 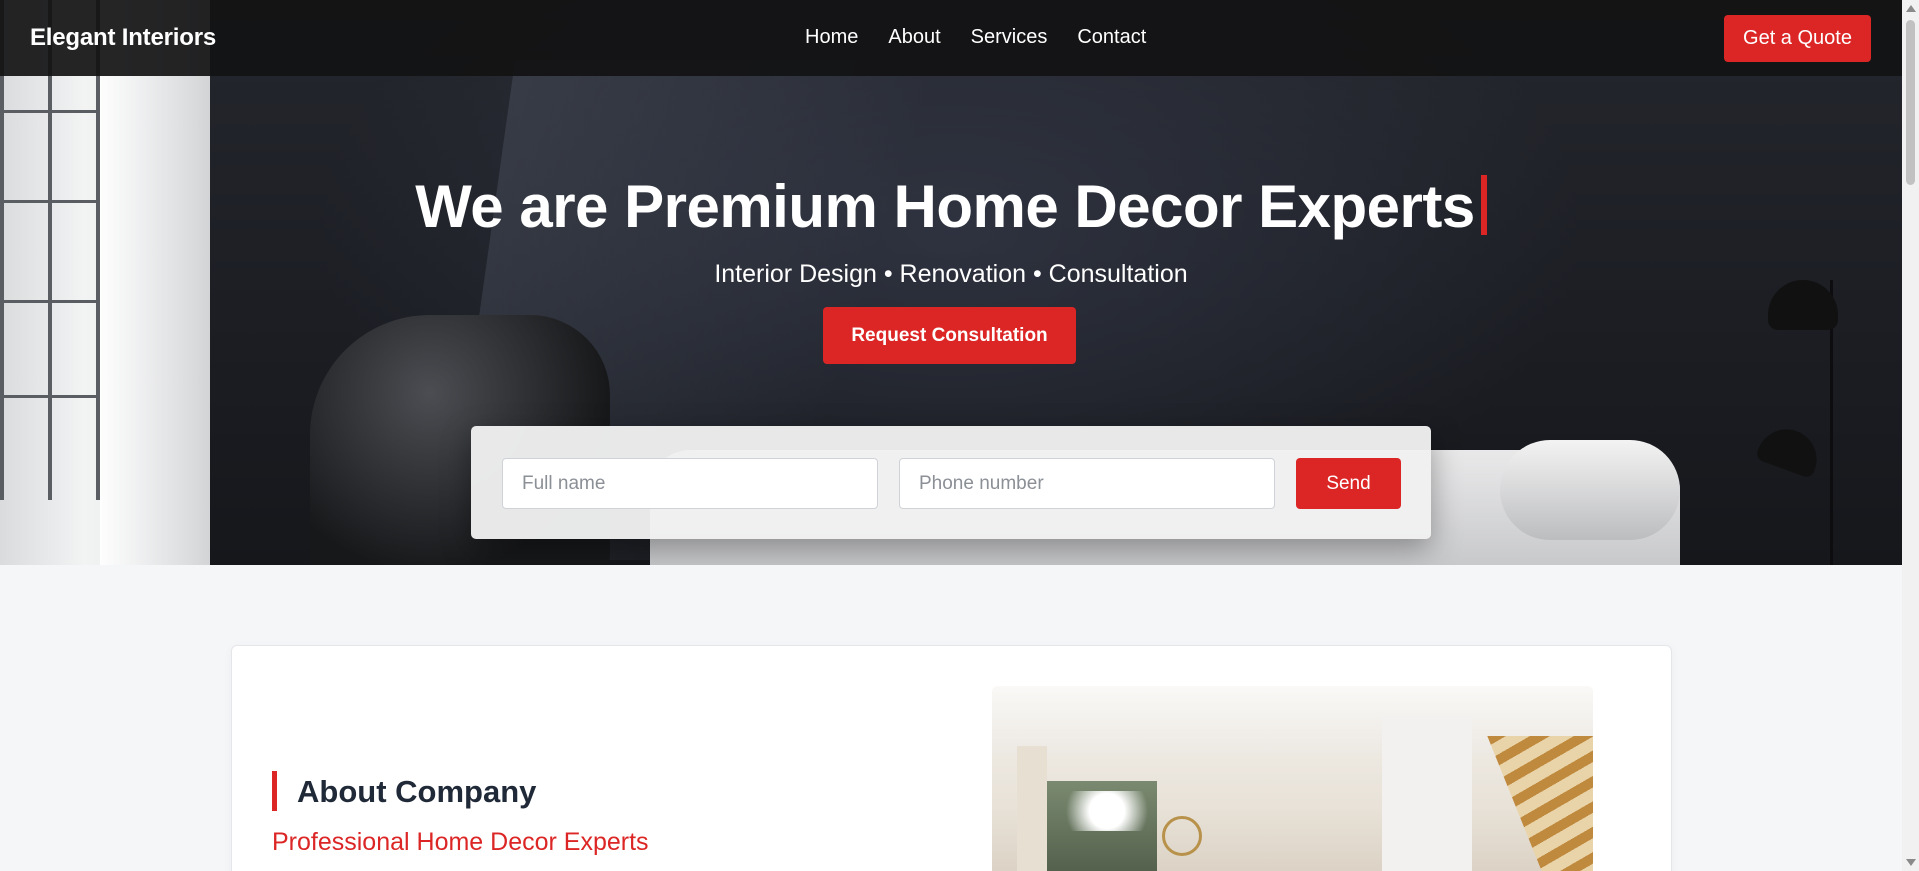 I want to click on page-scrollbar, so click(x=1910, y=435).